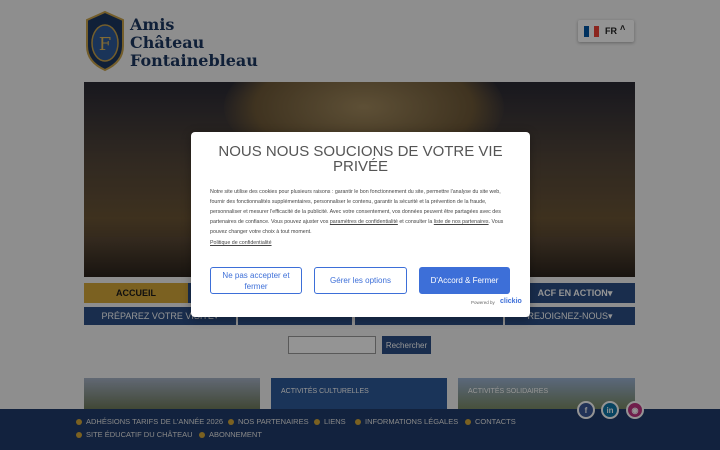 This screenshot has height=450, width=720. What do you see at coordinates (241, 243) in the screenshot?
I see `privacy-policy-link: Politique de confidentialité` at bounding box center [241, 243].